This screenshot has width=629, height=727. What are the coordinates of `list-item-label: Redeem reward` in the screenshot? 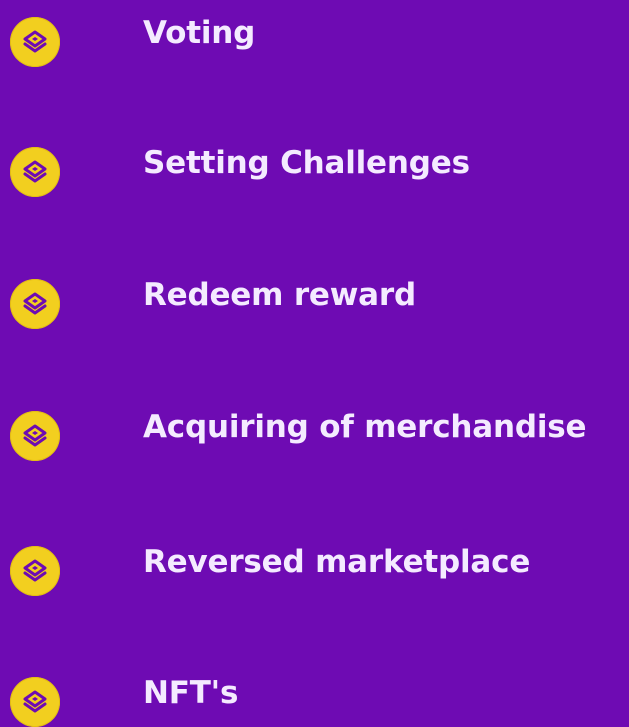 It's located at (279, 295).